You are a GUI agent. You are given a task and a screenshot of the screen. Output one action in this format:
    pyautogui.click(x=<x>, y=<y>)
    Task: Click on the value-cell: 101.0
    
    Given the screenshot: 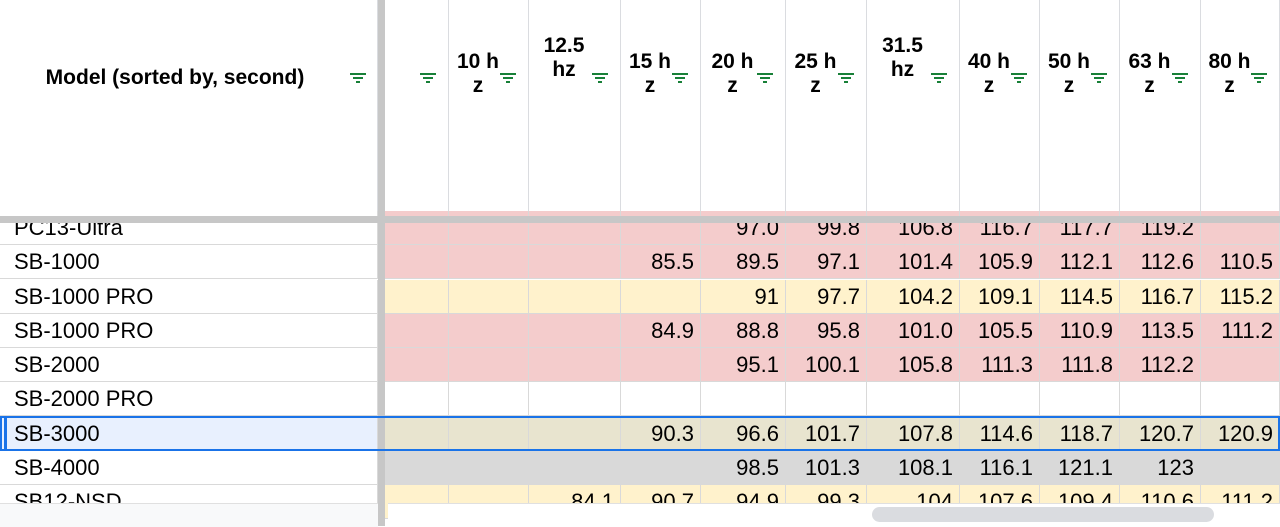 What is the action you would take?
    pyautogui.click(x=913, y=331)
    